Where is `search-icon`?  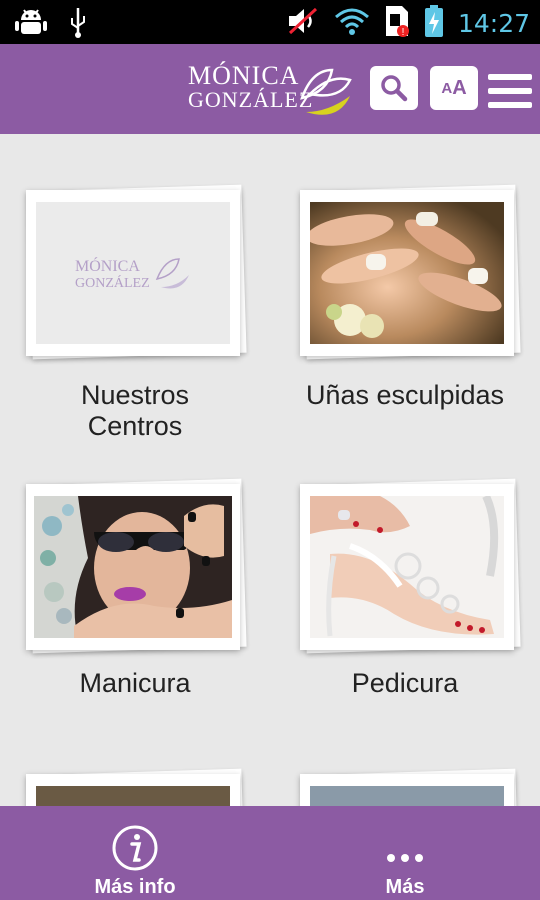
search-icon is located at coordinates (394, 88).